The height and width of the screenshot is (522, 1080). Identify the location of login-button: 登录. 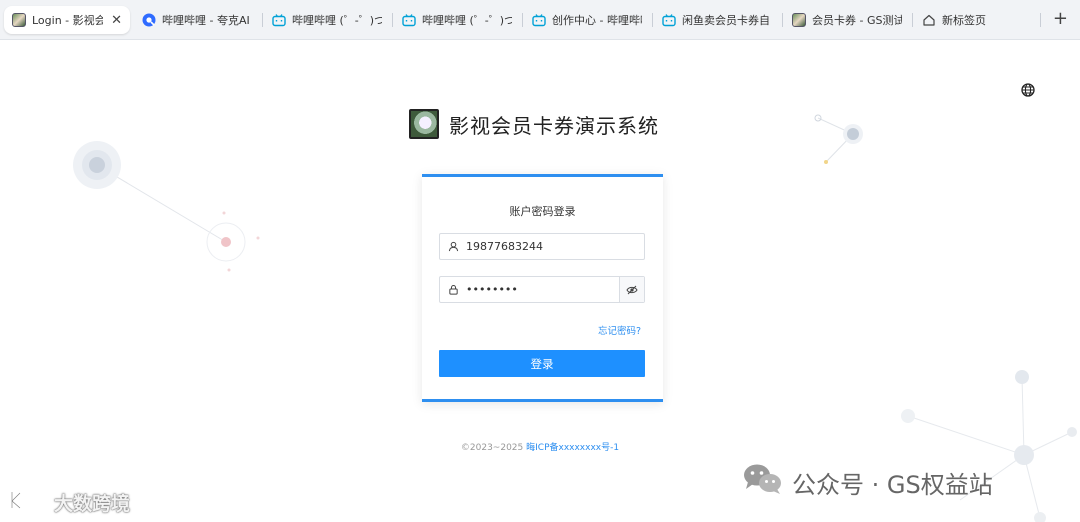
(542, 363).